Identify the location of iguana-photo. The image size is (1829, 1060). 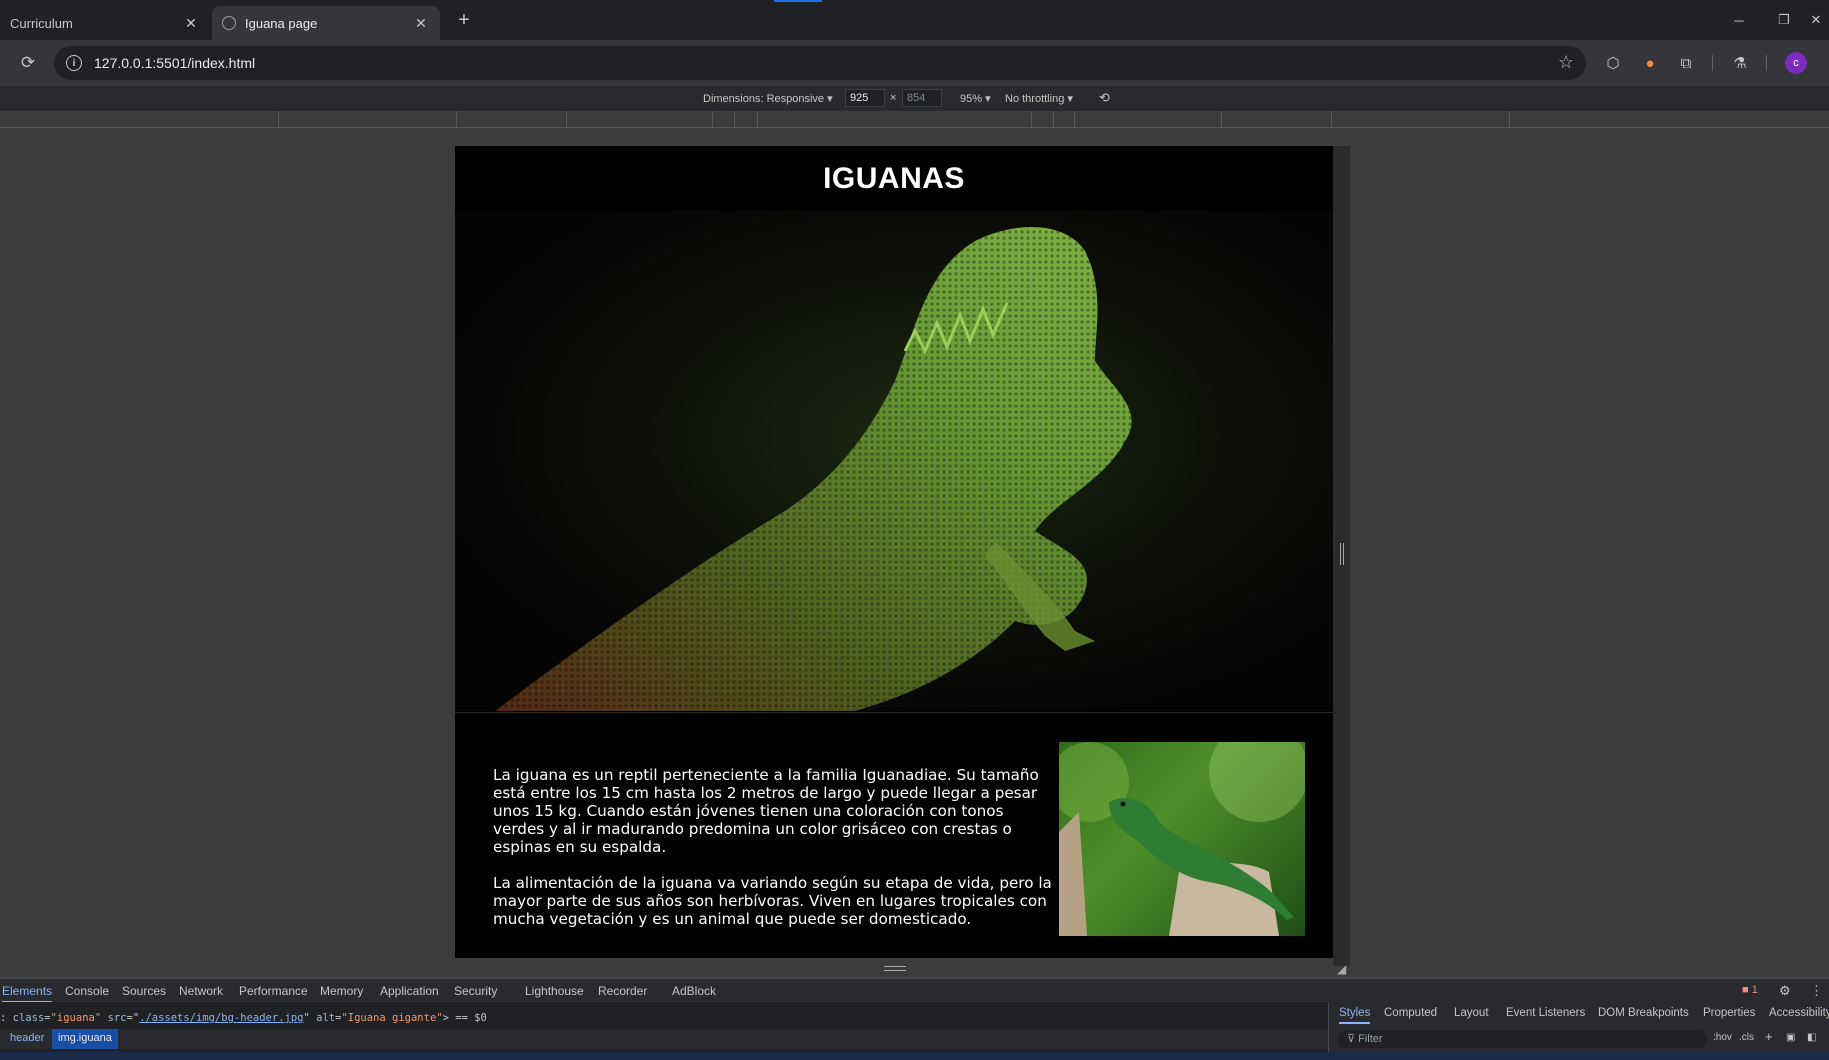
(1182, 839).